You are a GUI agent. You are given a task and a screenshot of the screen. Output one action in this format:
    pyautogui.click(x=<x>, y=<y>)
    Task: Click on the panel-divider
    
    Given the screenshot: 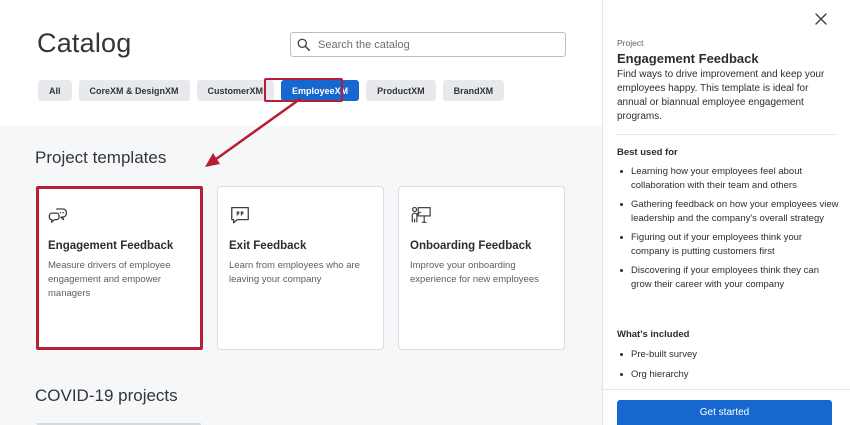 What is the action you would take?
    pyautogui.click(x=727, y=134)
    